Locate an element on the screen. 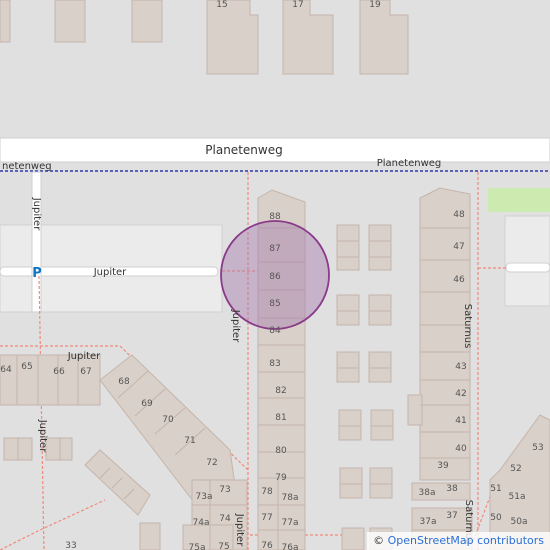 This screenshot has height=550, width=550. house-number: 80 is located at coordinates (281, 451).